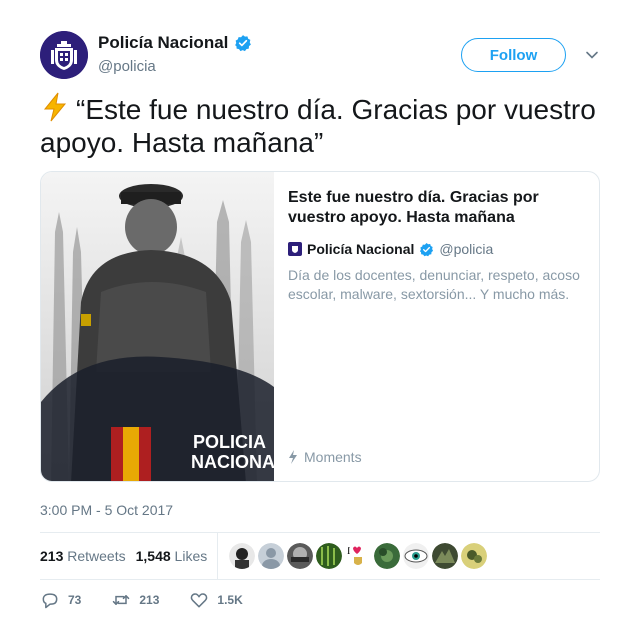 This screenshot has width=640, height=641. I want to click on likes-label: Likes, so click(191, 556).